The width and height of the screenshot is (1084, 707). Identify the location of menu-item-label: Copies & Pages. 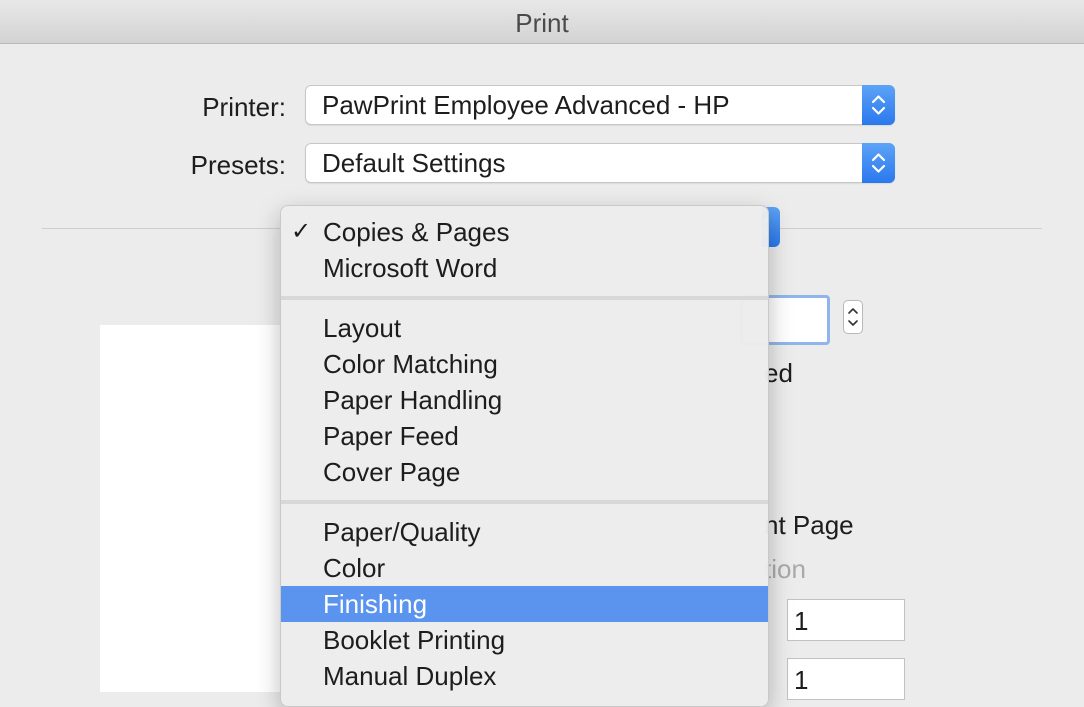
(416, 232).